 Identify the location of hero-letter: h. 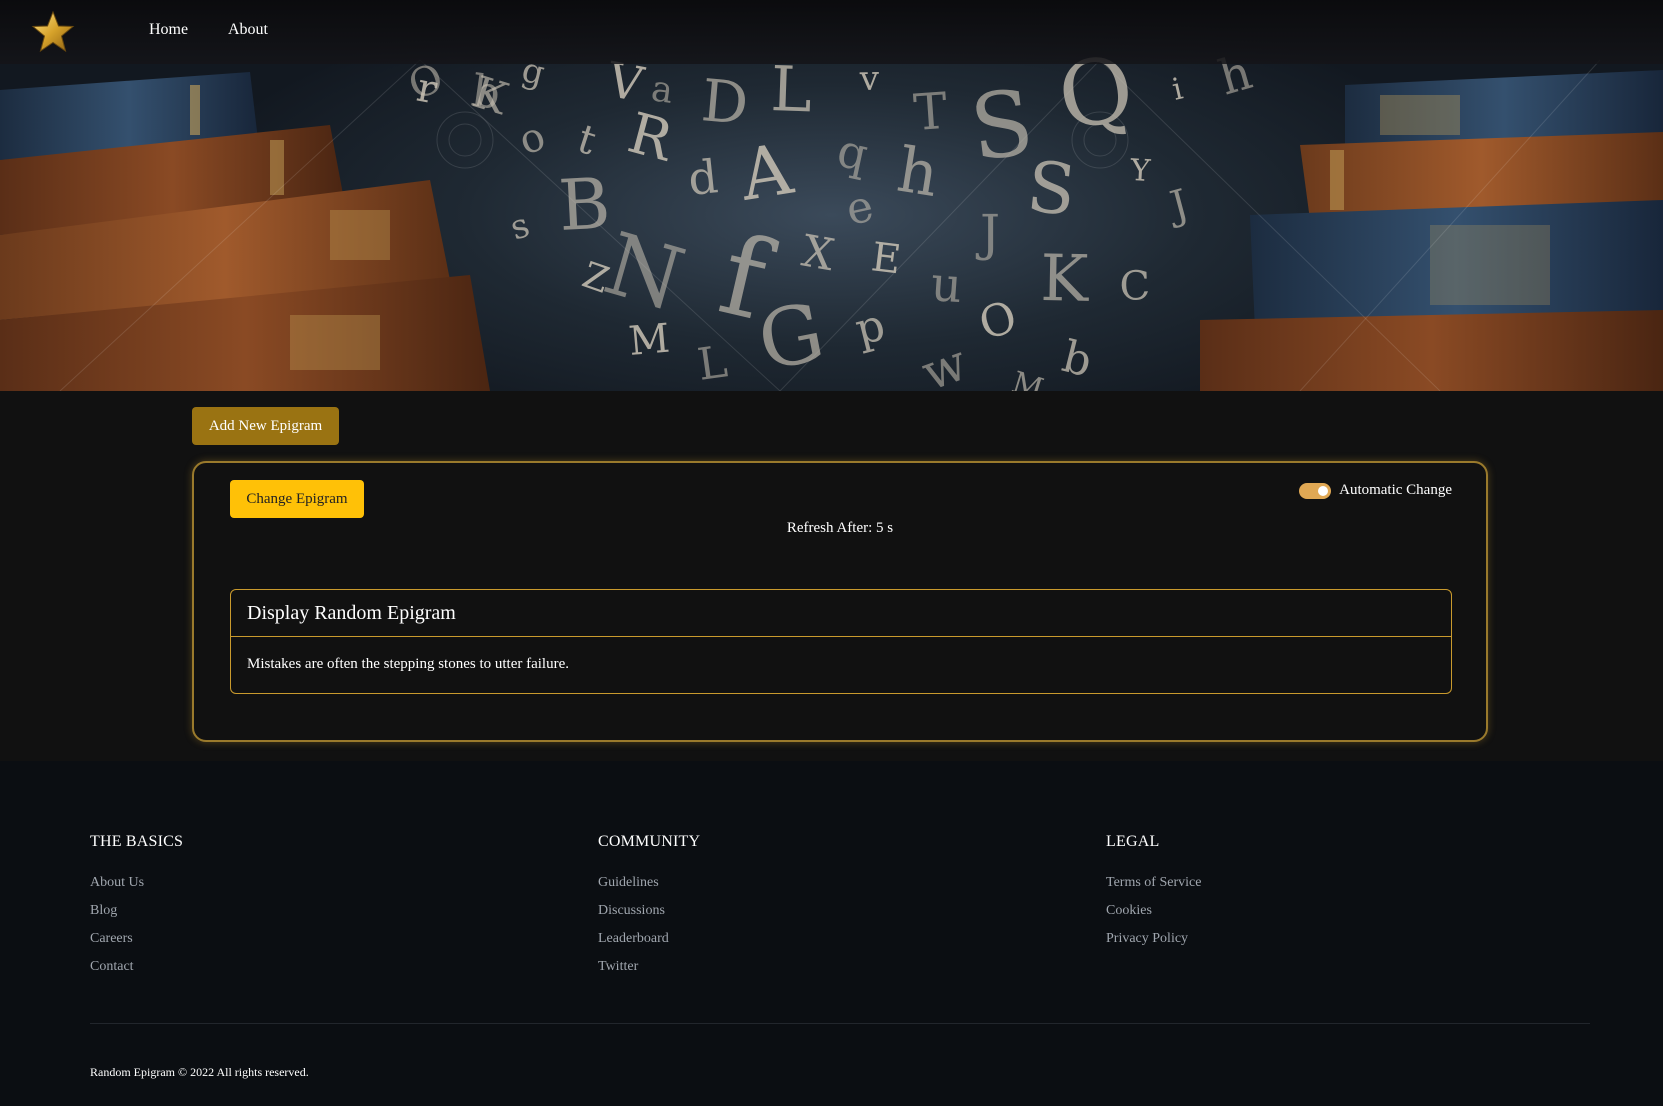
(918, 172).